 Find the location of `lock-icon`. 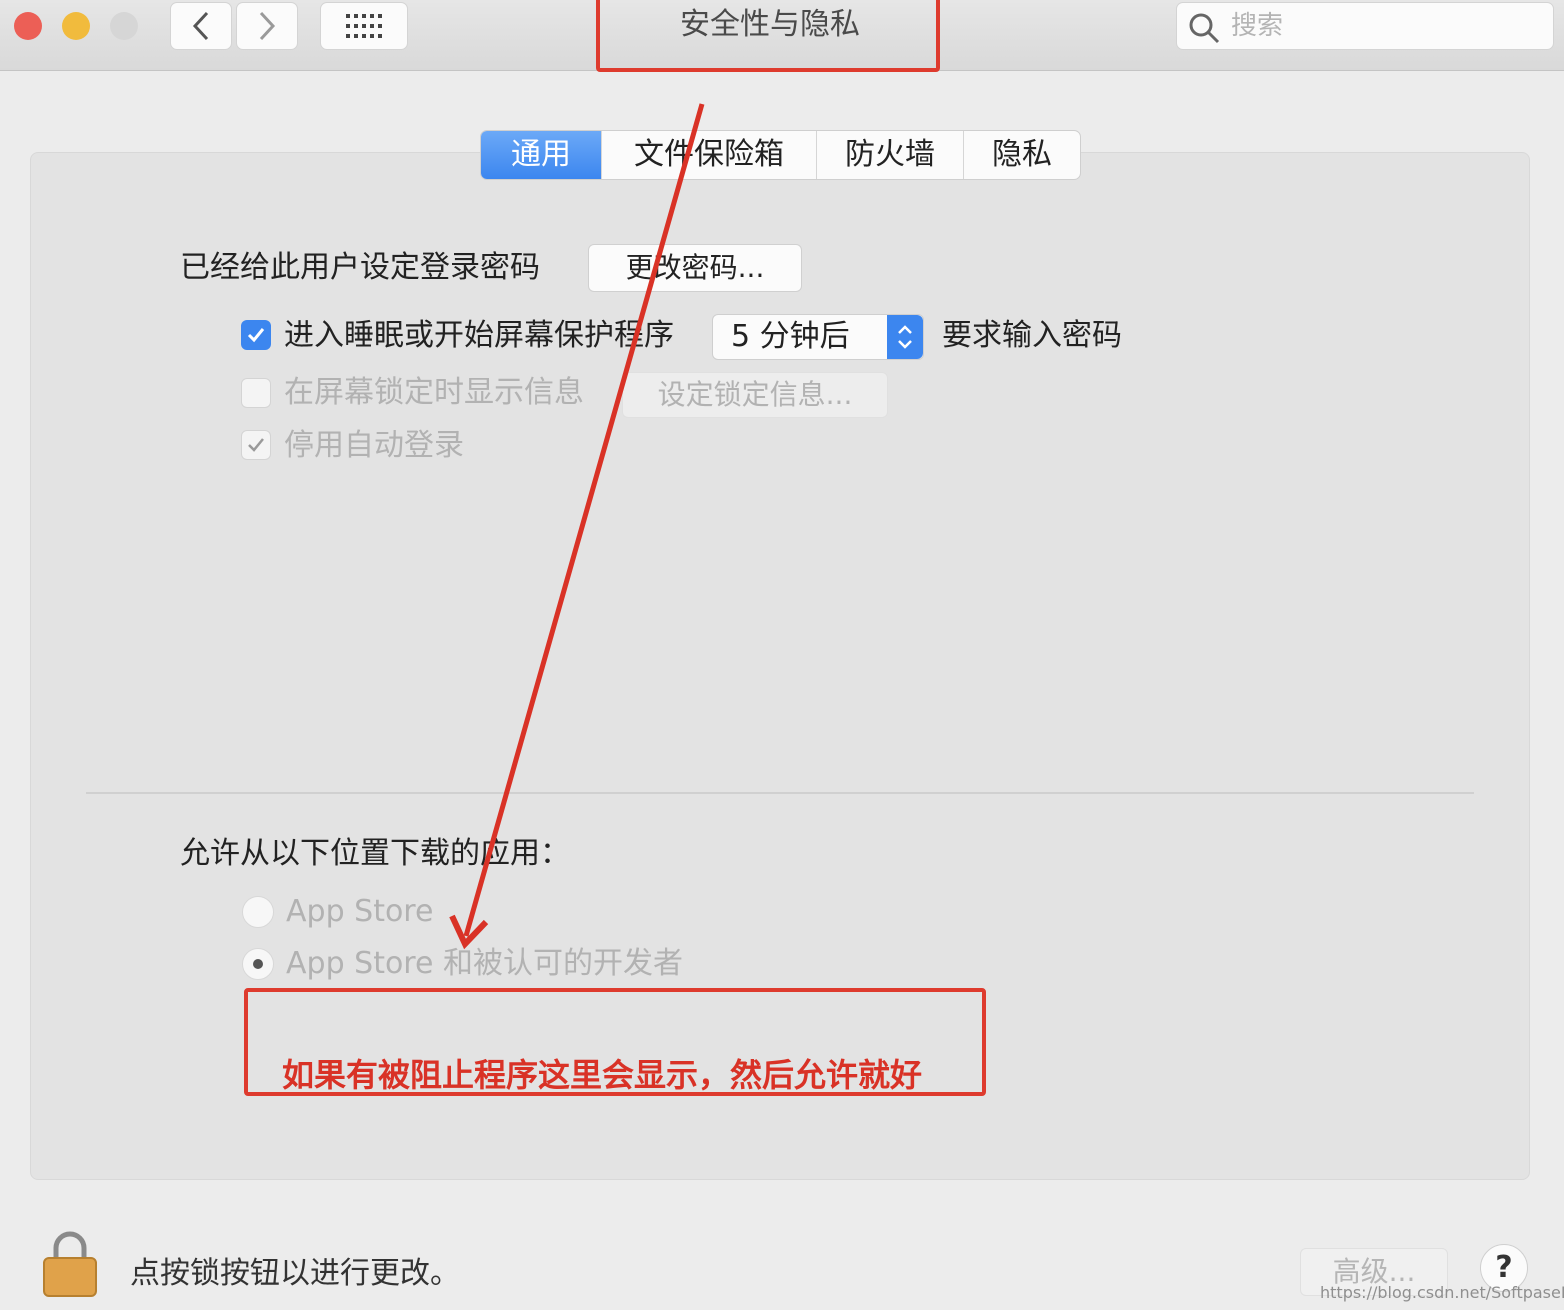

lock-icon is located at coordinates (70, 1264).